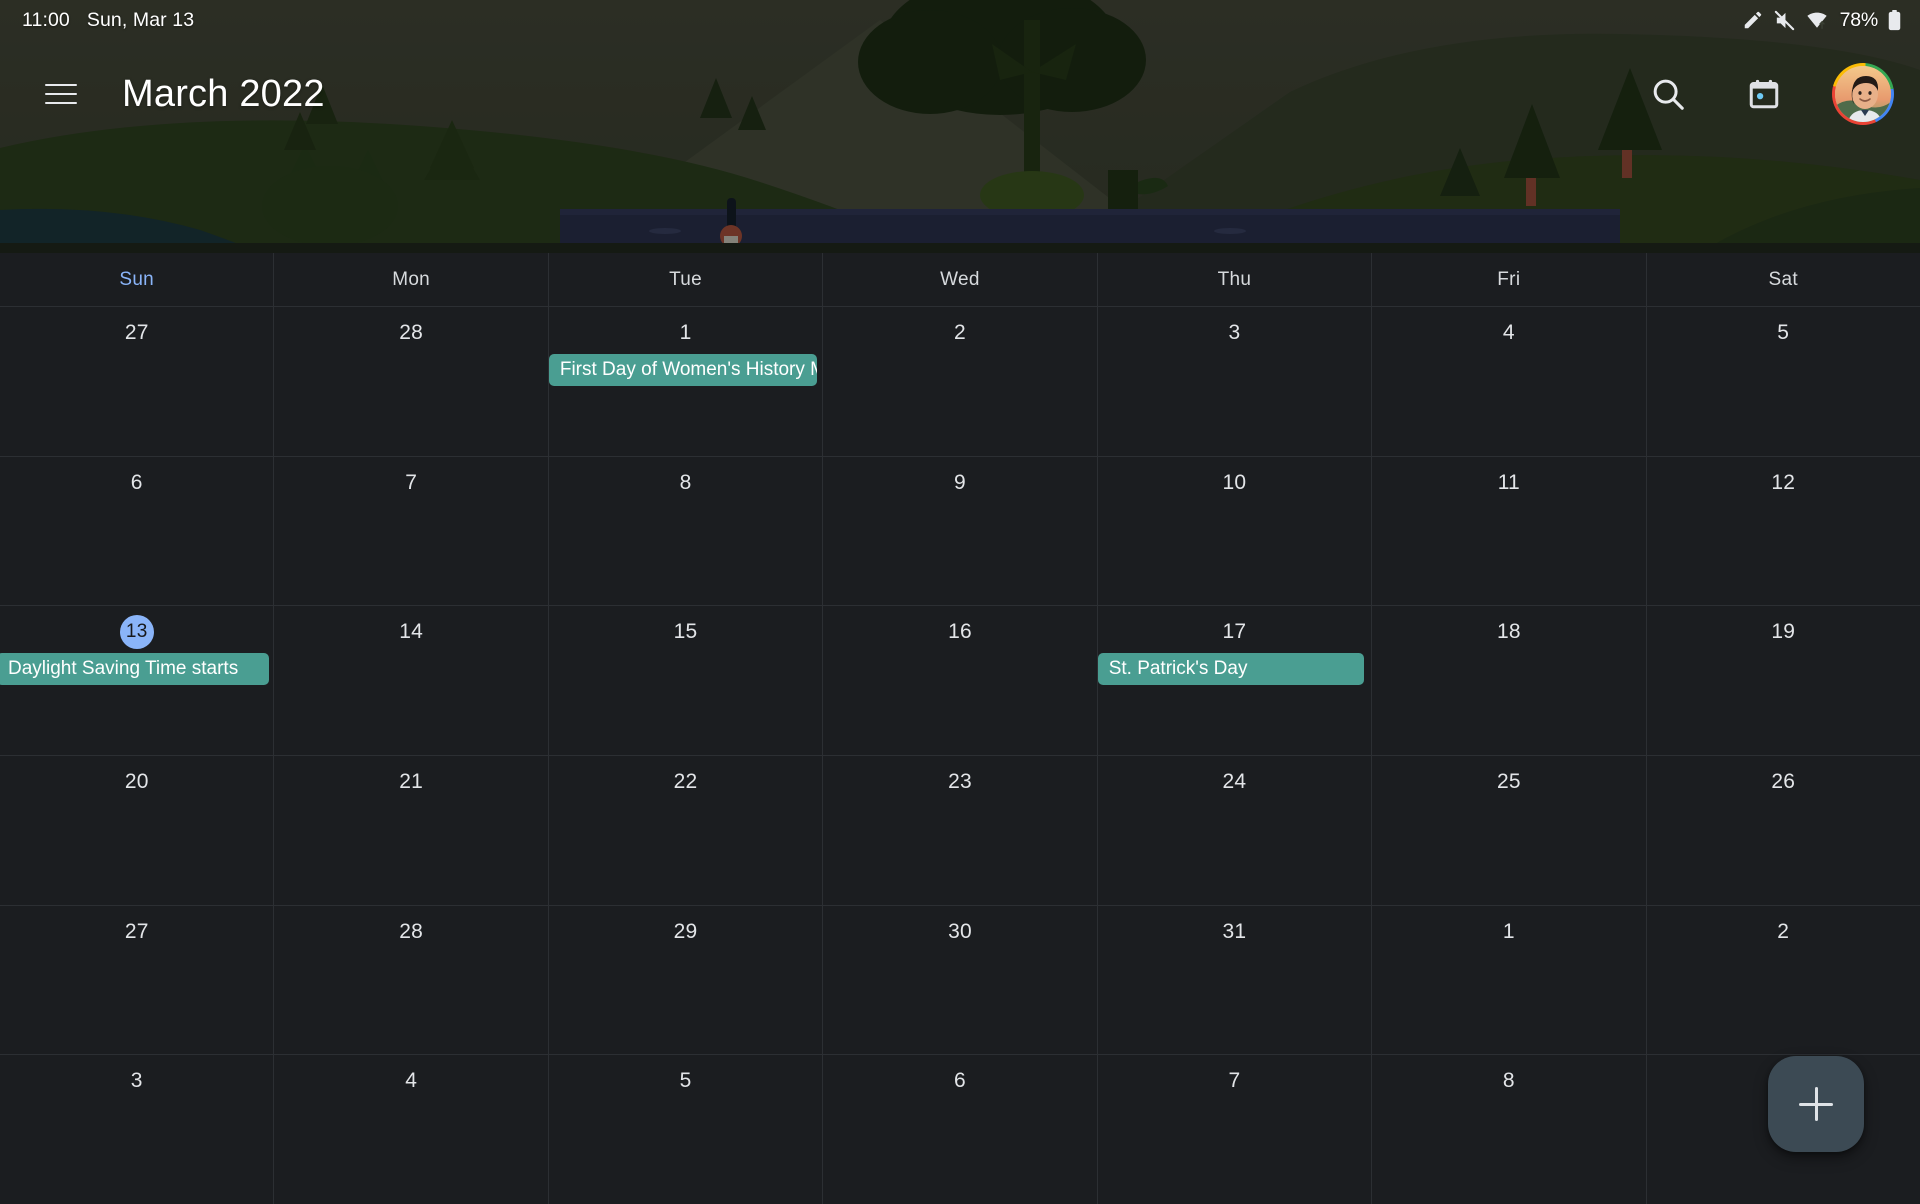 This screenshot has height=1204, width=1920. Describe the element at coordinates (1508, 931) in the screenshot. I see `date-number: 1` at that location.